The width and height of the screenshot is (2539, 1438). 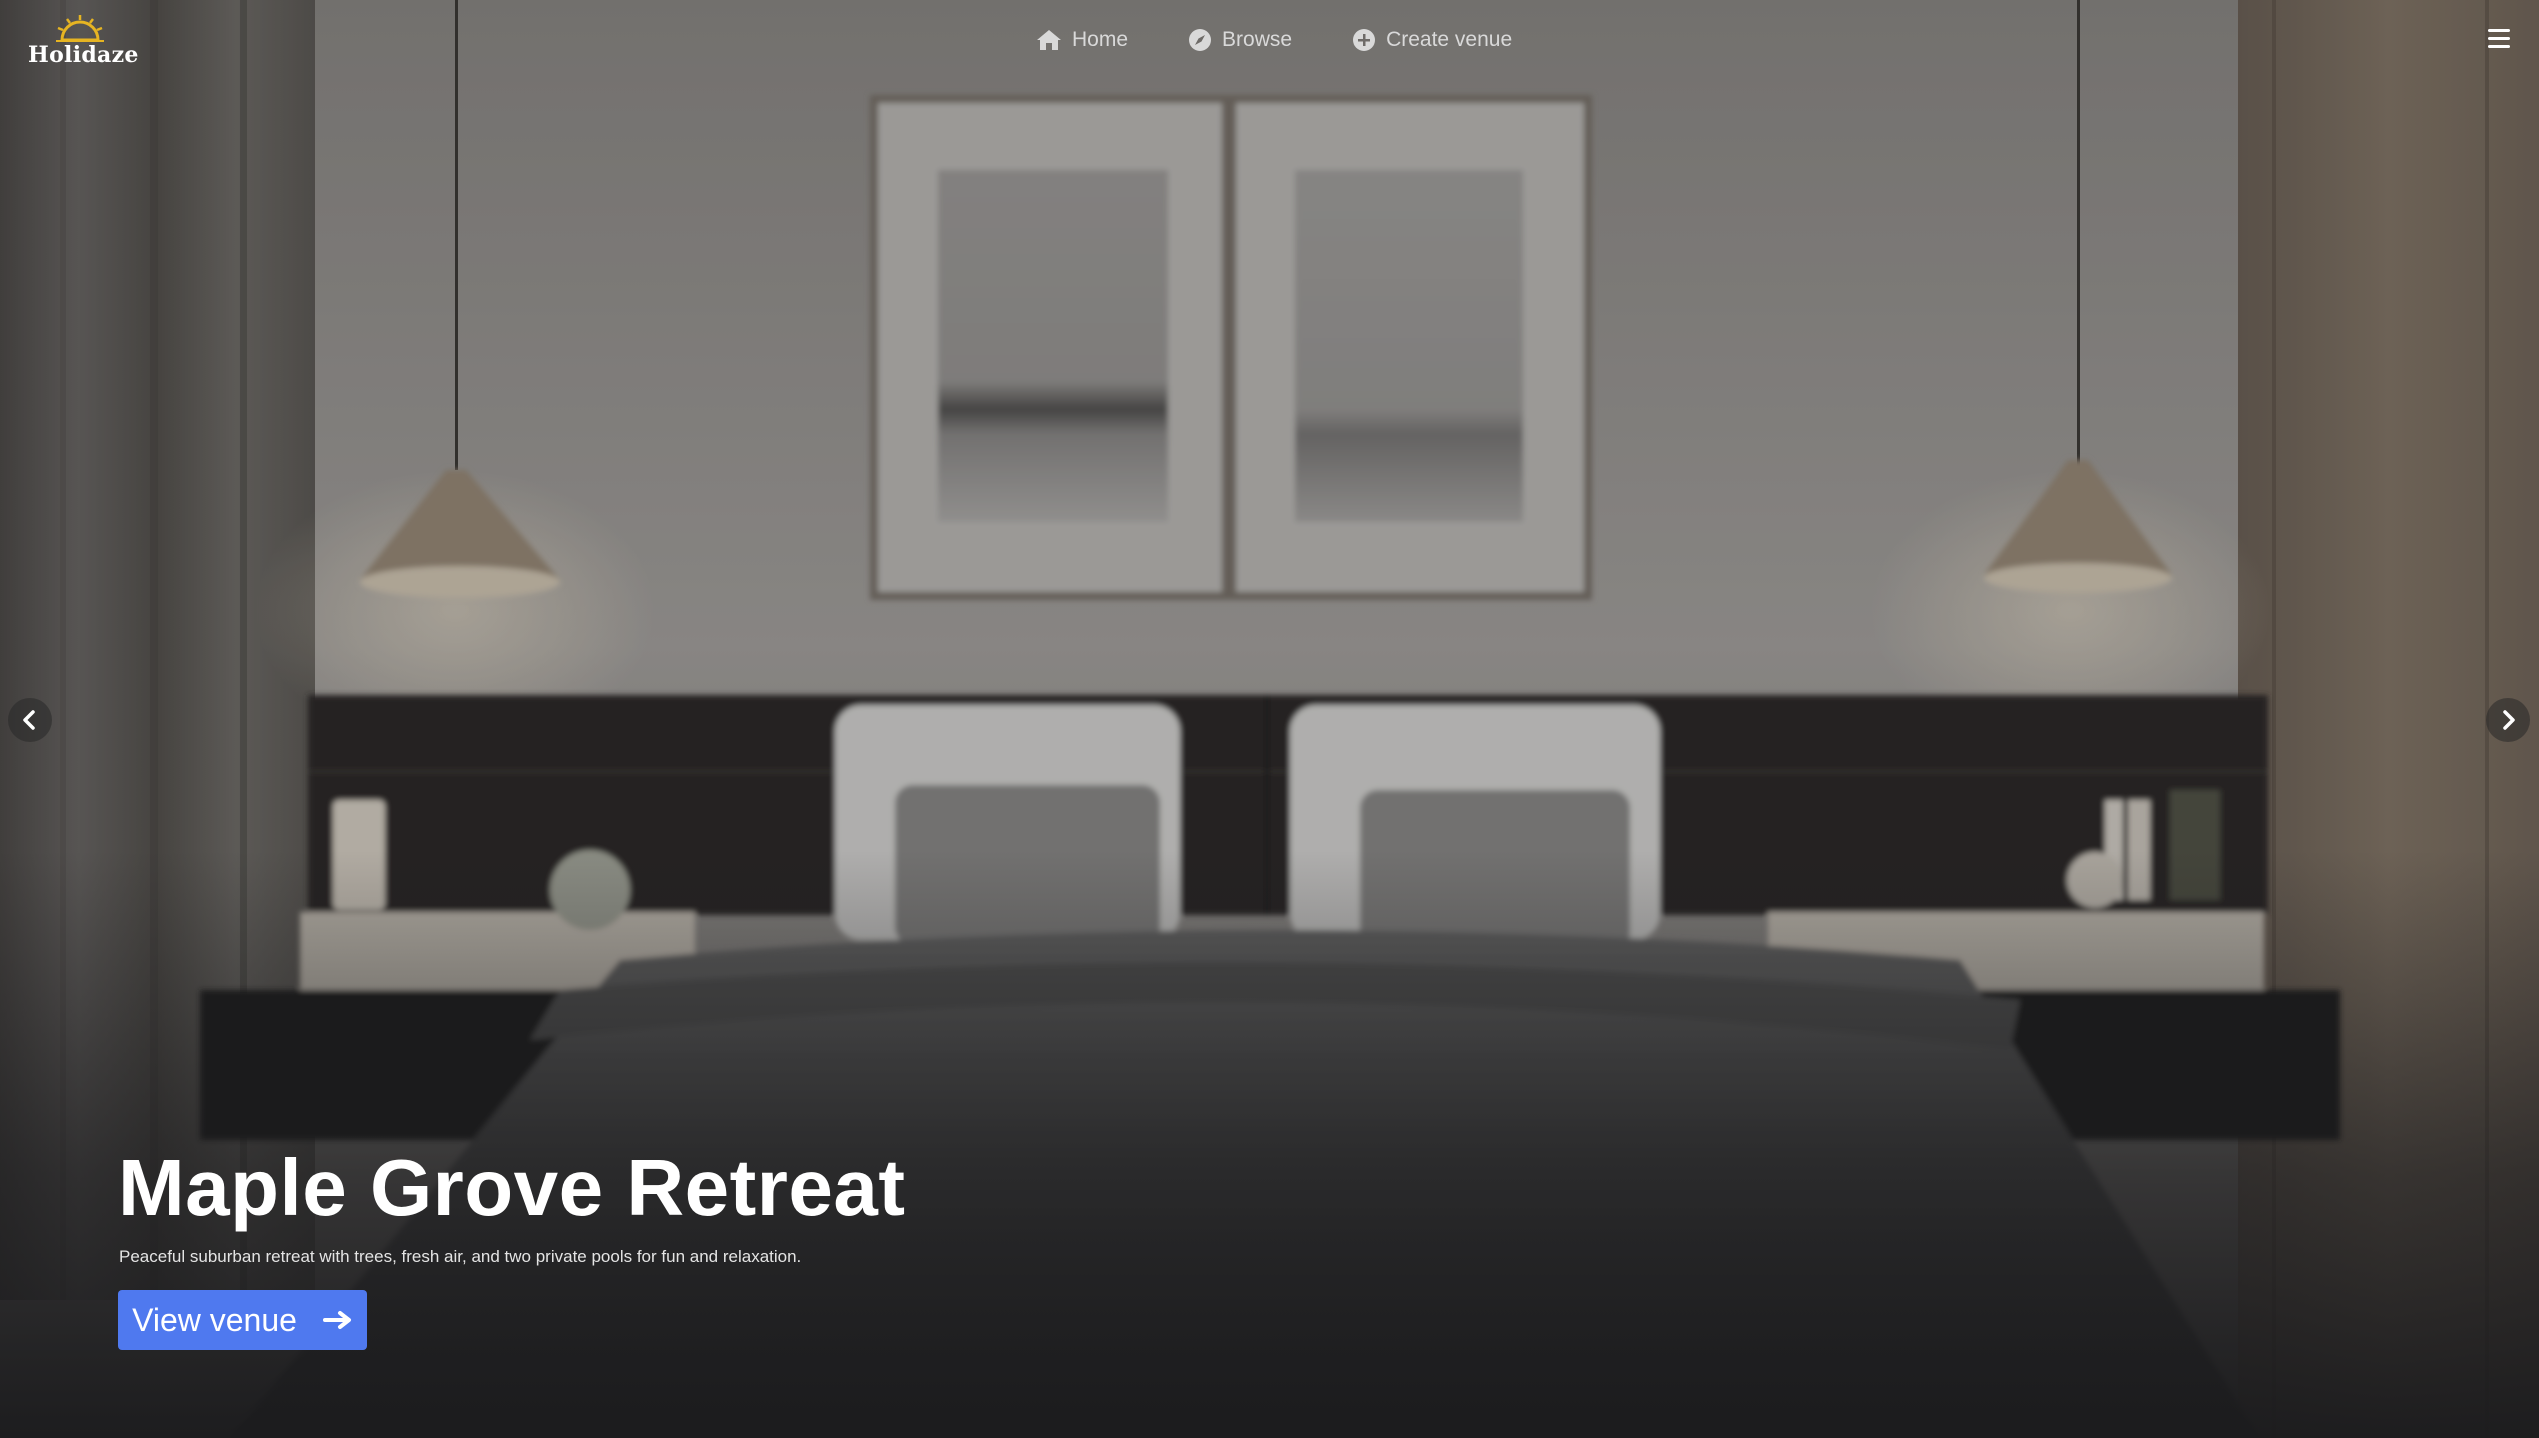 I want to click on nav-item-create-venue: Create venue, so click(x=1432, y=40).